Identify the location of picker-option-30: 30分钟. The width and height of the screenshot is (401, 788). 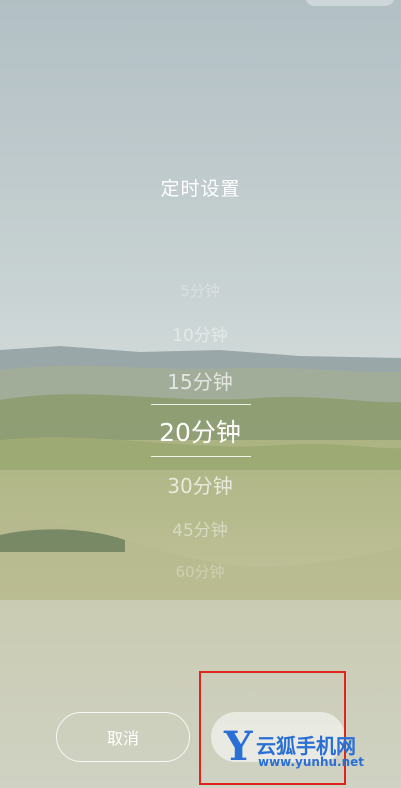
(200, 484).